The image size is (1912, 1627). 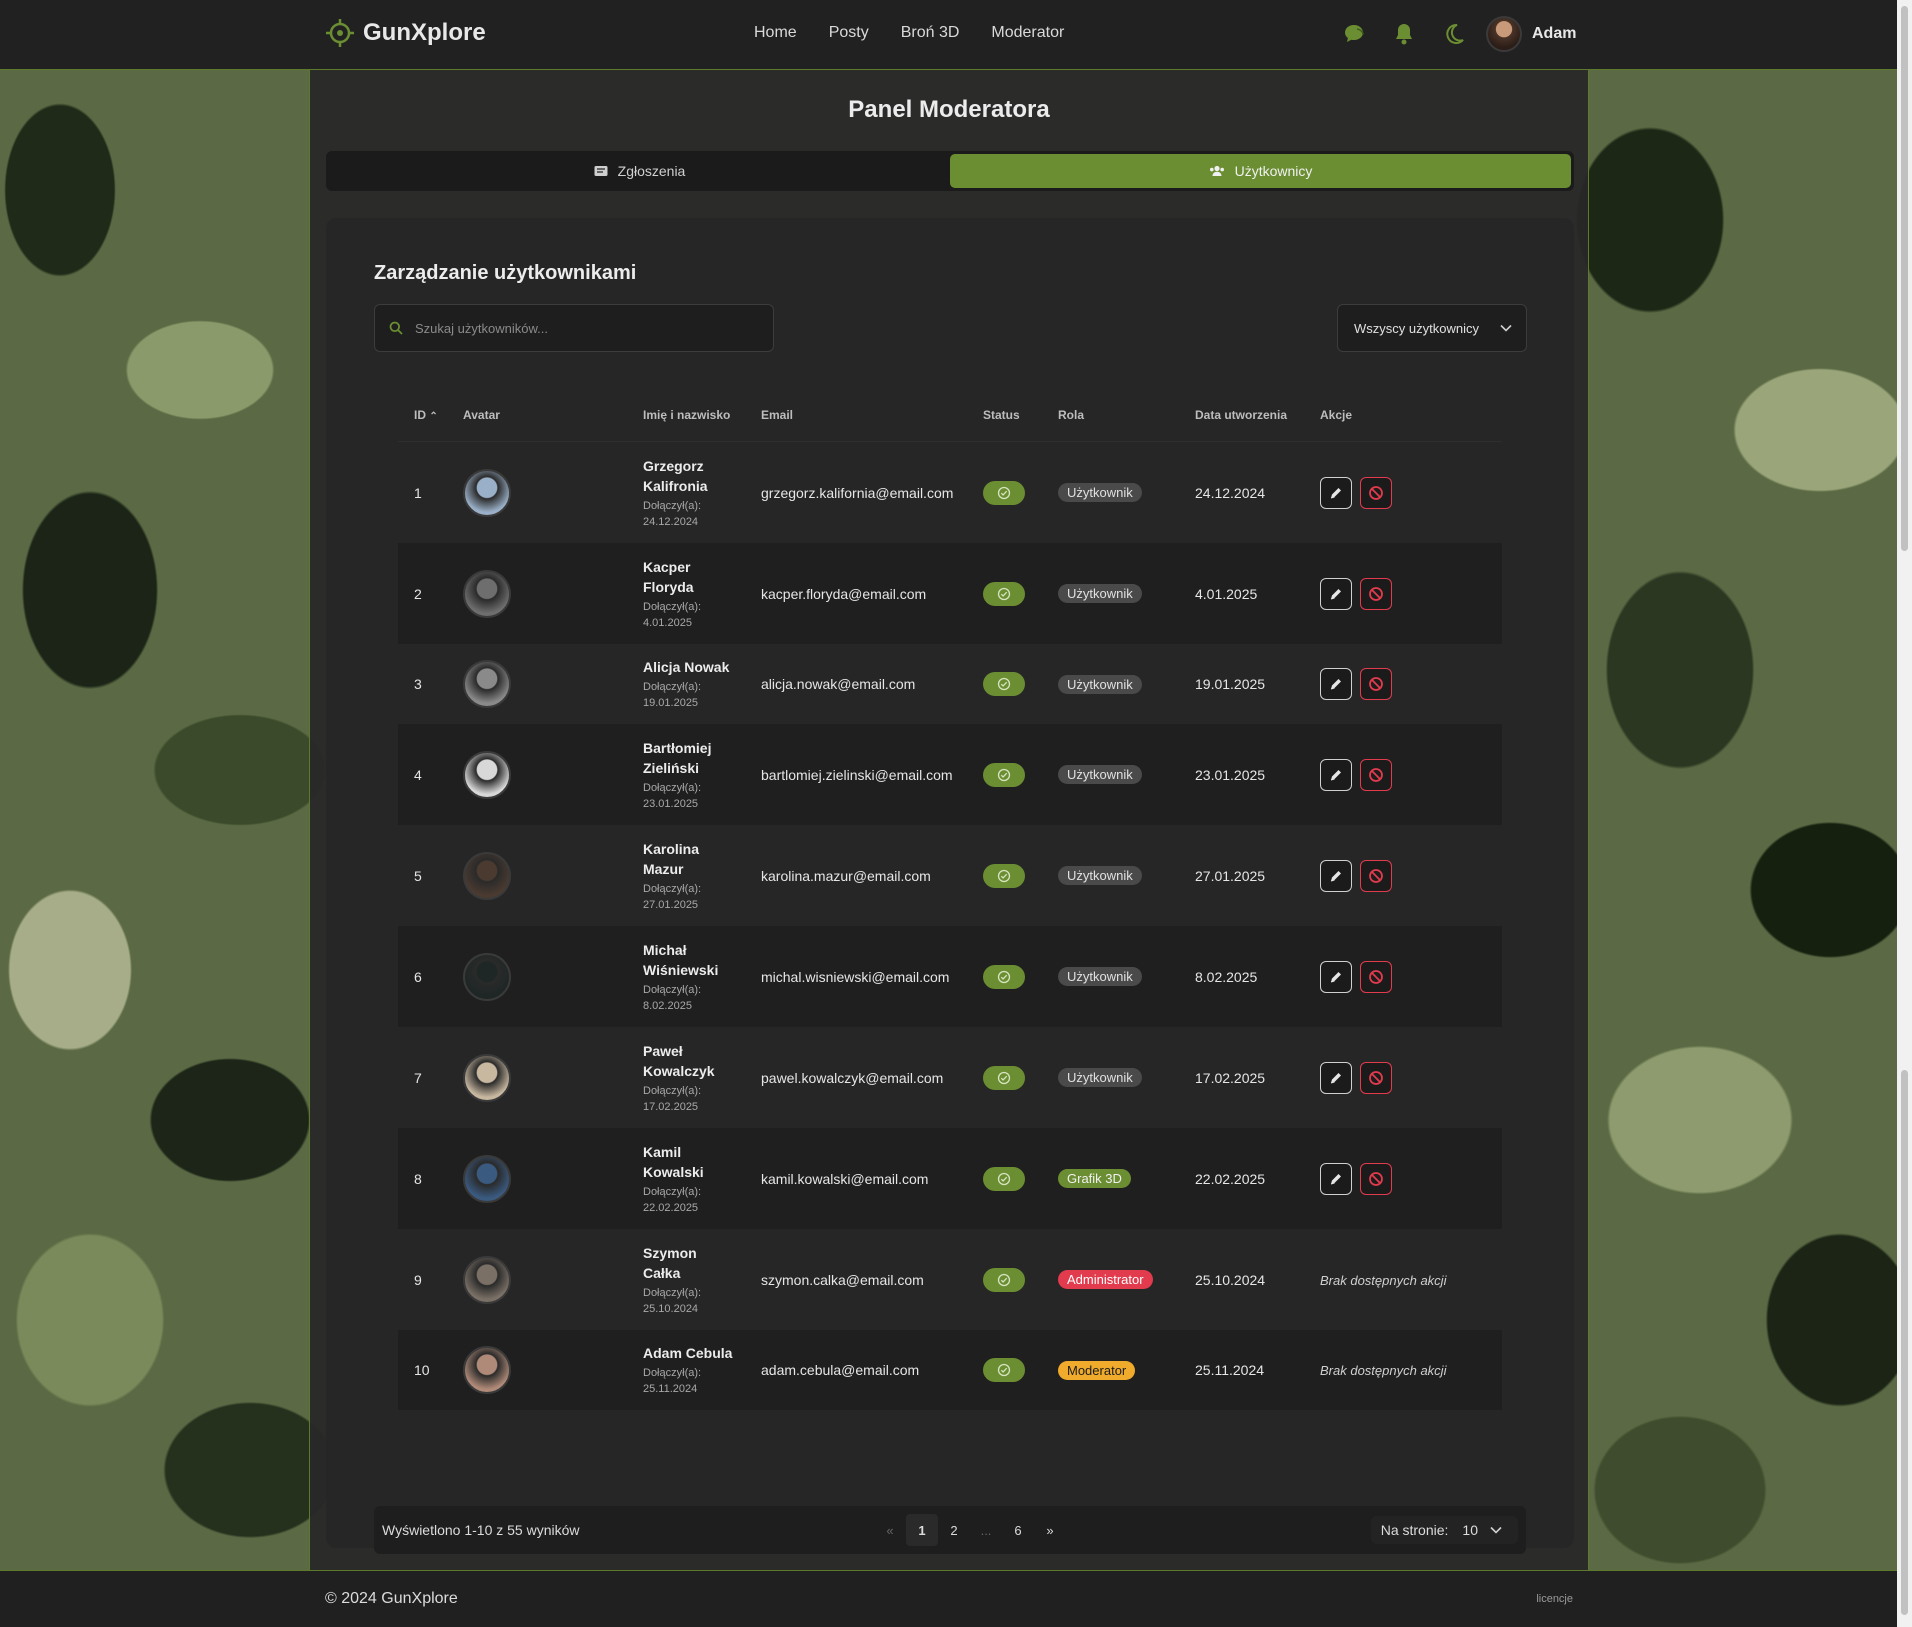 What do you see at coordinates (1018, 1530) in the screenshot?
I see `page-button: 6` at bounding box center [1018, 1530].